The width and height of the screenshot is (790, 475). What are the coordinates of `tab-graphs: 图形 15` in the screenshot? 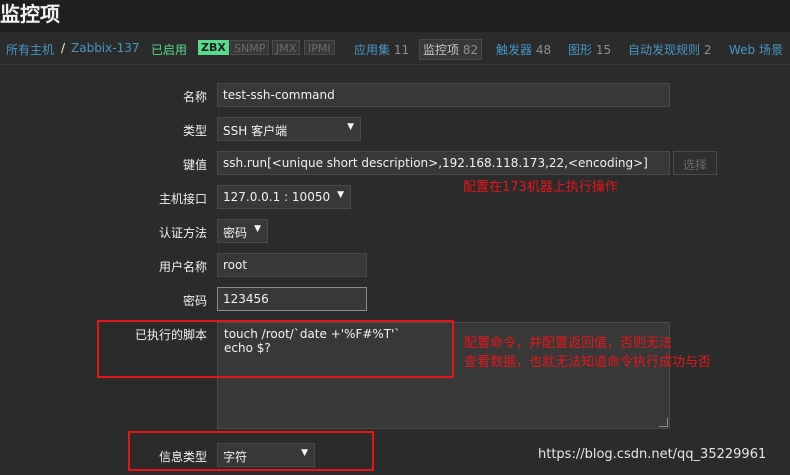 It's located at (589, 49).